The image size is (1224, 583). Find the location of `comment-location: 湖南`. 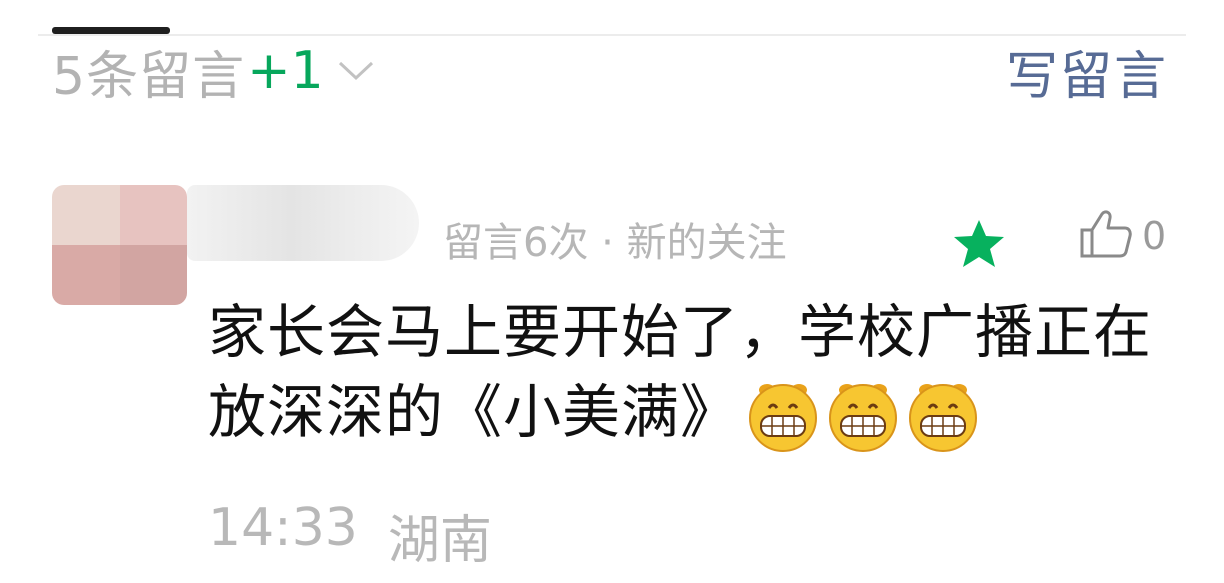

comment-location: 湖南 is located at coordinates (439, 541).